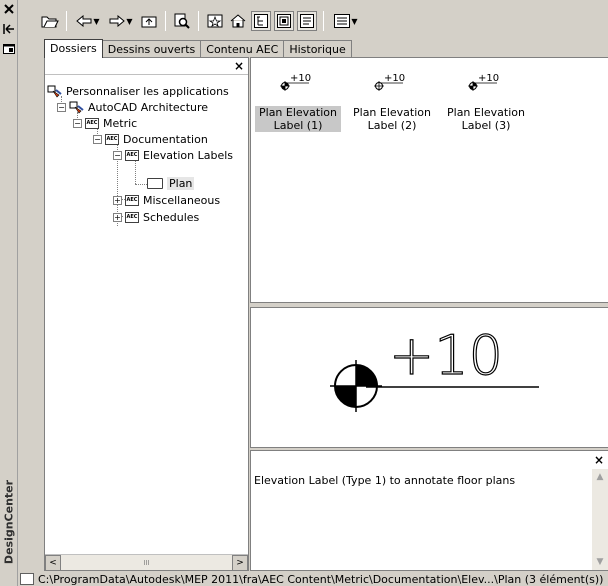 The image size is (608, 586). I want to click on tree-item-label: Plan, so click(181, 183).